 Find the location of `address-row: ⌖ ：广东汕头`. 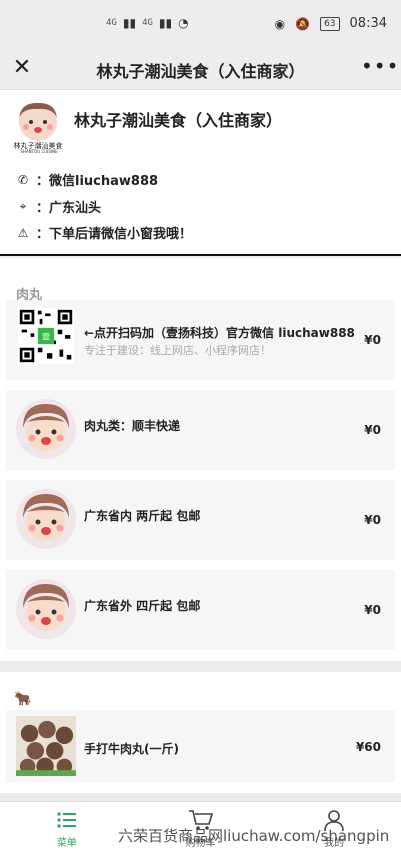

address-row: ⌖ ：广东汕头 is located at coordinates (58, 206).